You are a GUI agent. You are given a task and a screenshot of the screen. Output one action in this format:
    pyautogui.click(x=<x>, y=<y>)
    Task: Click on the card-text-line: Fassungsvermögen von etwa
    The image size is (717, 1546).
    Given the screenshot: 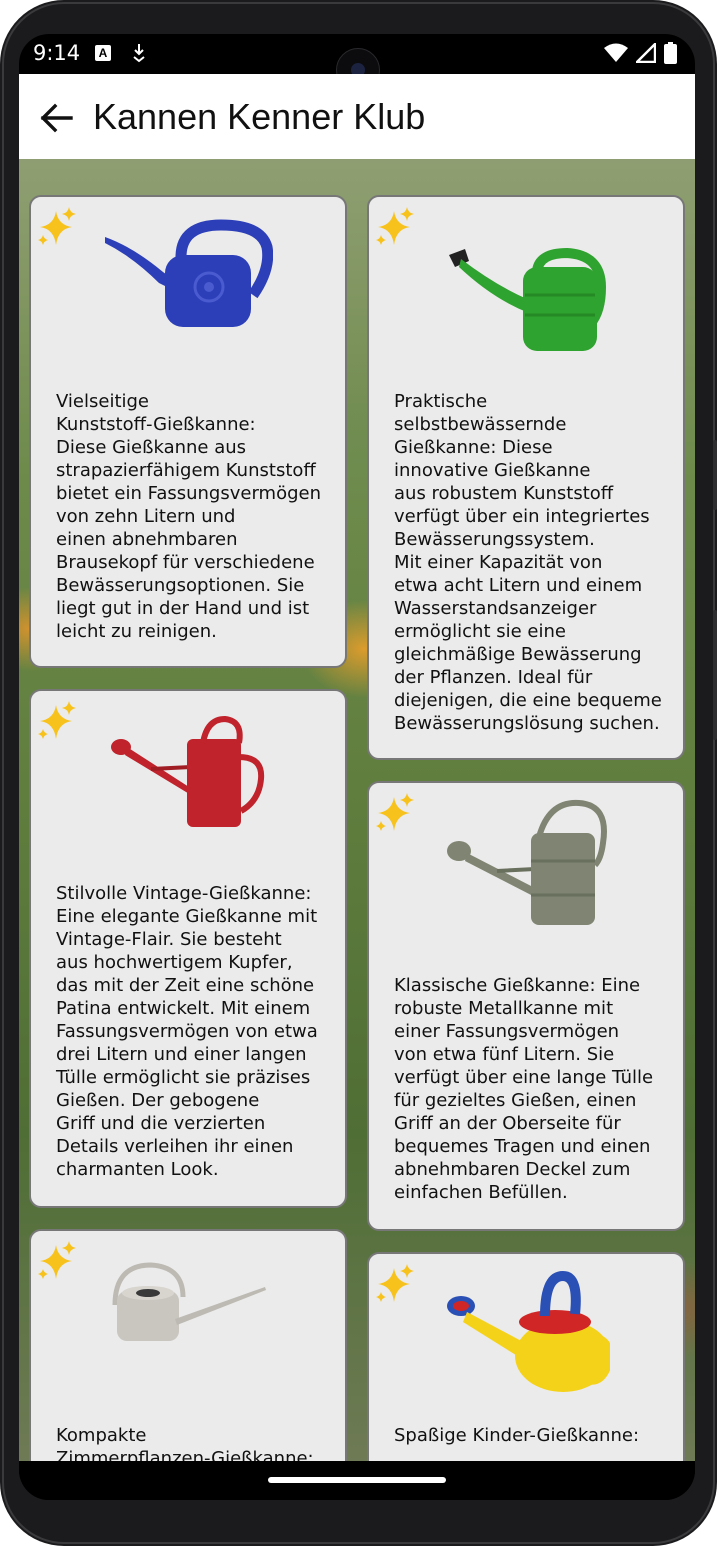 What is the action you would take?
    pyautogui.click(x=187, y=1031)
    